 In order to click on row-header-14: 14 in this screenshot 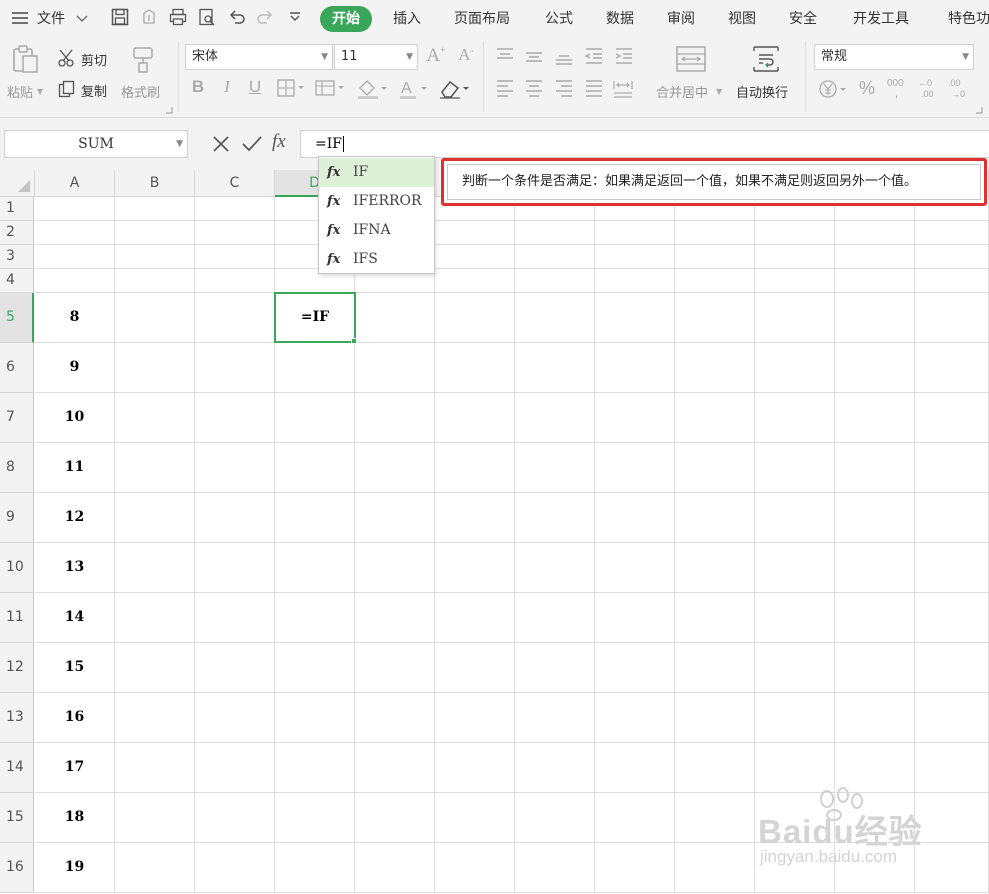, I will do `click(17, 768)`.